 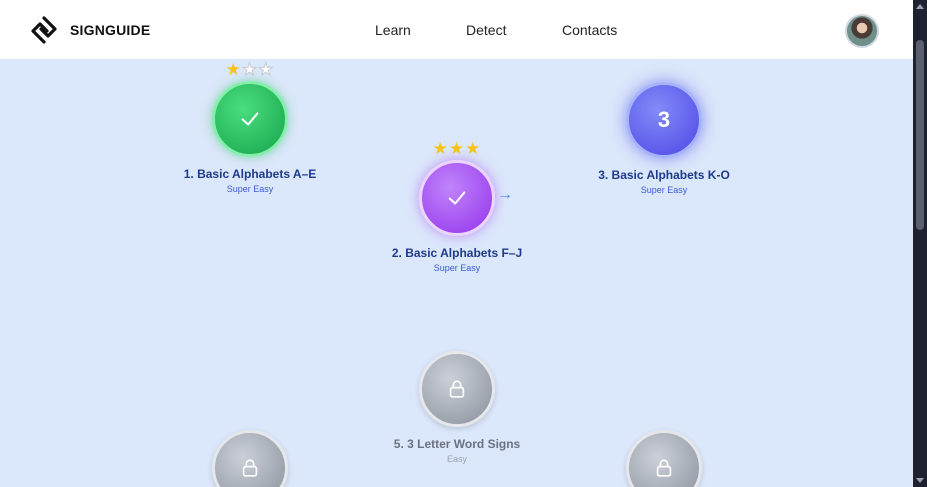 What do you see at coordinates (457, 444) in the screenshot?
I see `level-title: 5. 3 Letter Word Signs` at bounding box center [457, 444].